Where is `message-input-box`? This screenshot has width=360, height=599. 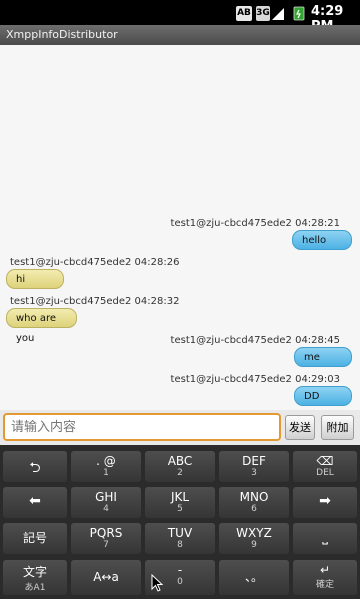
message-input-box is located at coordinates (142, 427).